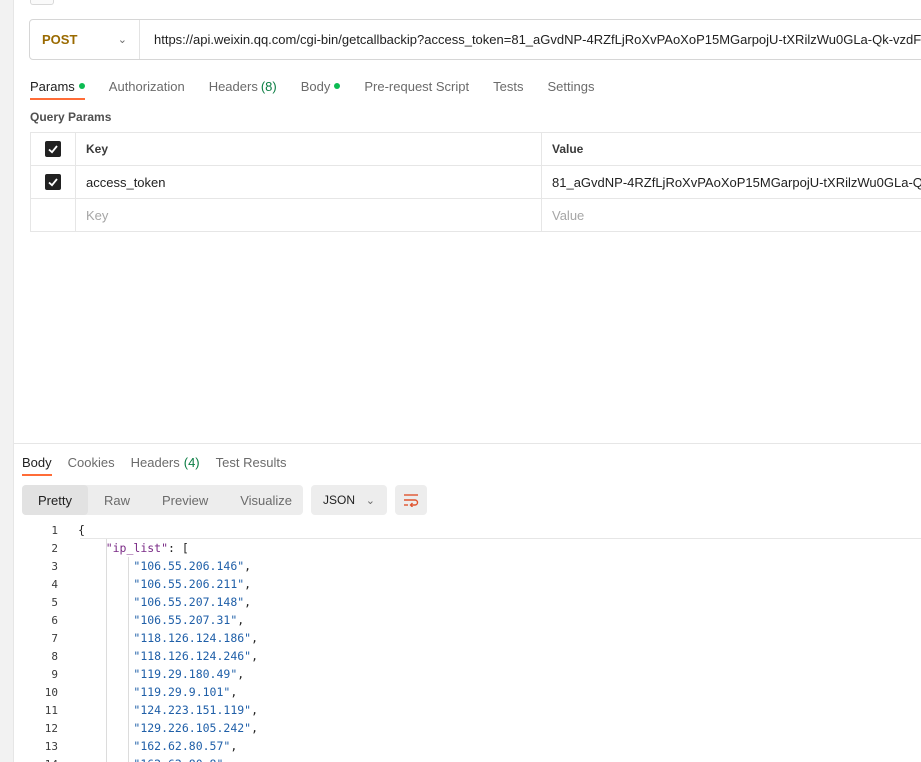  Describe the element at coordinates (189, 584) in the screenshot. I see `json-string: "106.55.206.211"` at that location.